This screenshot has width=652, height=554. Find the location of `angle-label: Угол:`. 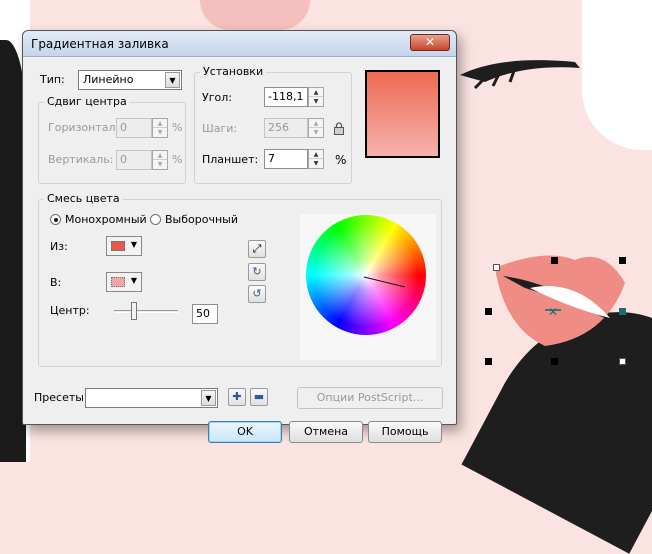

angle-label: Угол: is located at coordinates (217, 97).